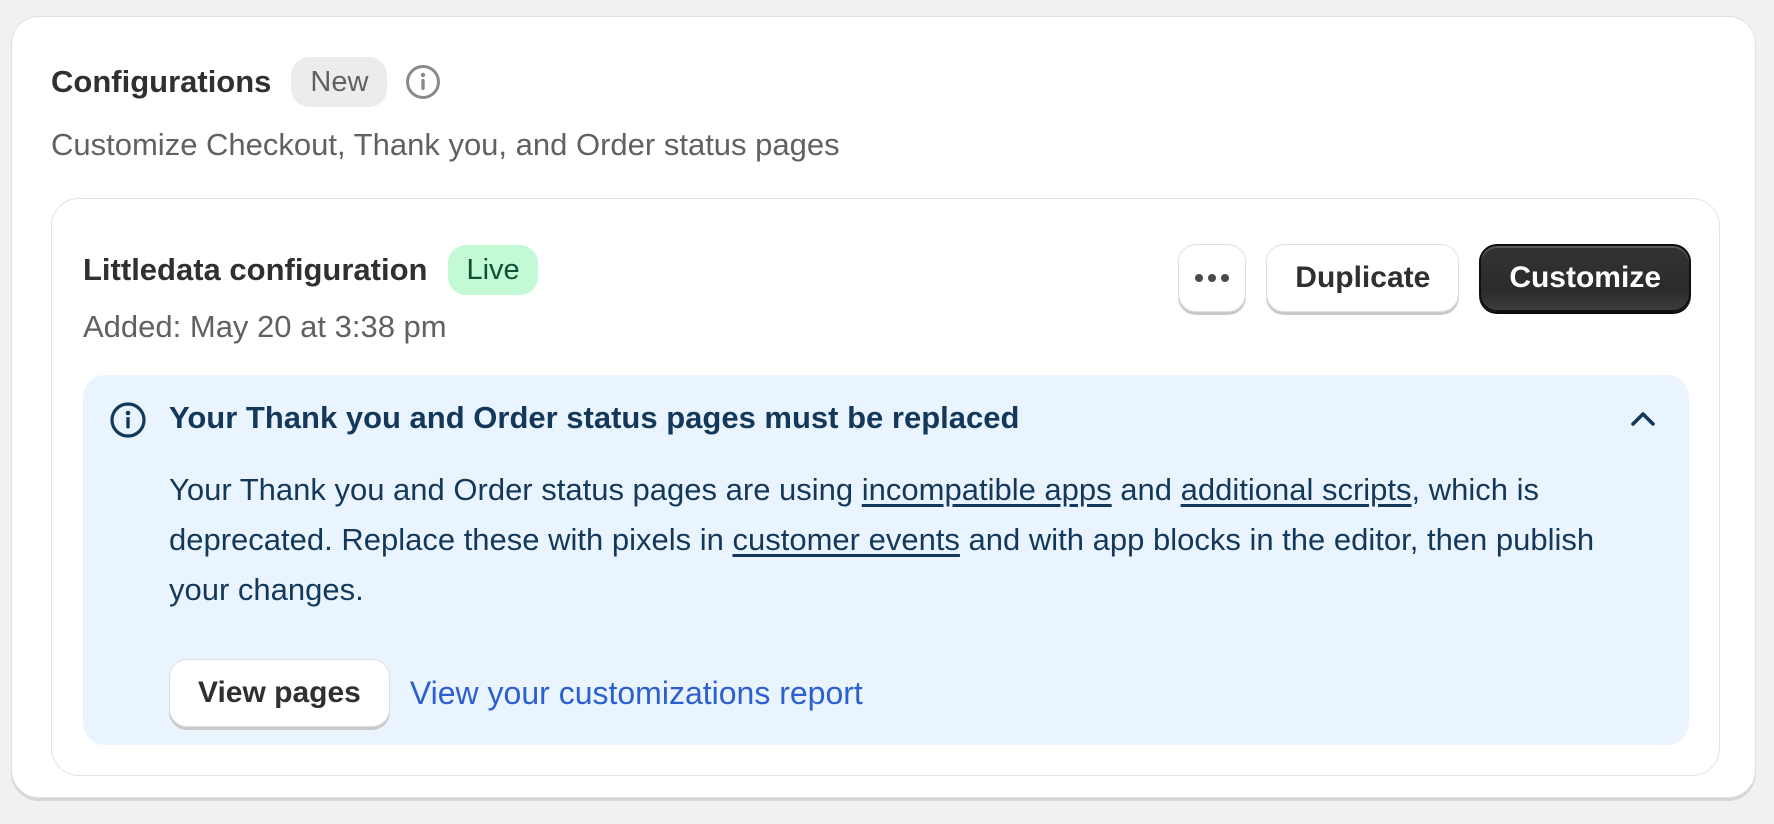 The width and height of the screenshot is (1774, 824). What do you see at coordinates (846, 539) in the screenshot?
I see `customer-events-link: customer events` at bounding box center [846, 539].